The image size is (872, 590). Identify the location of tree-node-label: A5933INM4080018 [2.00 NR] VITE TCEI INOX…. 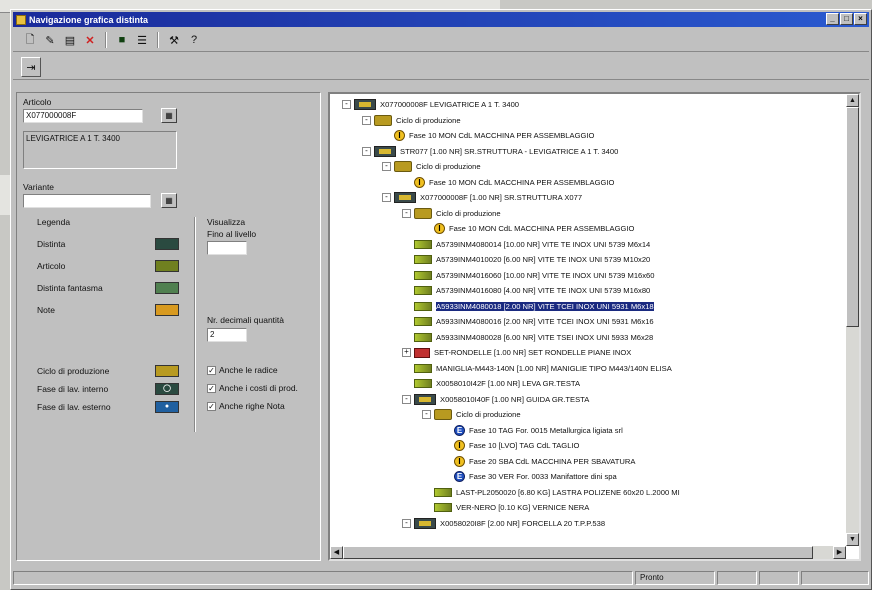
(545, 306).